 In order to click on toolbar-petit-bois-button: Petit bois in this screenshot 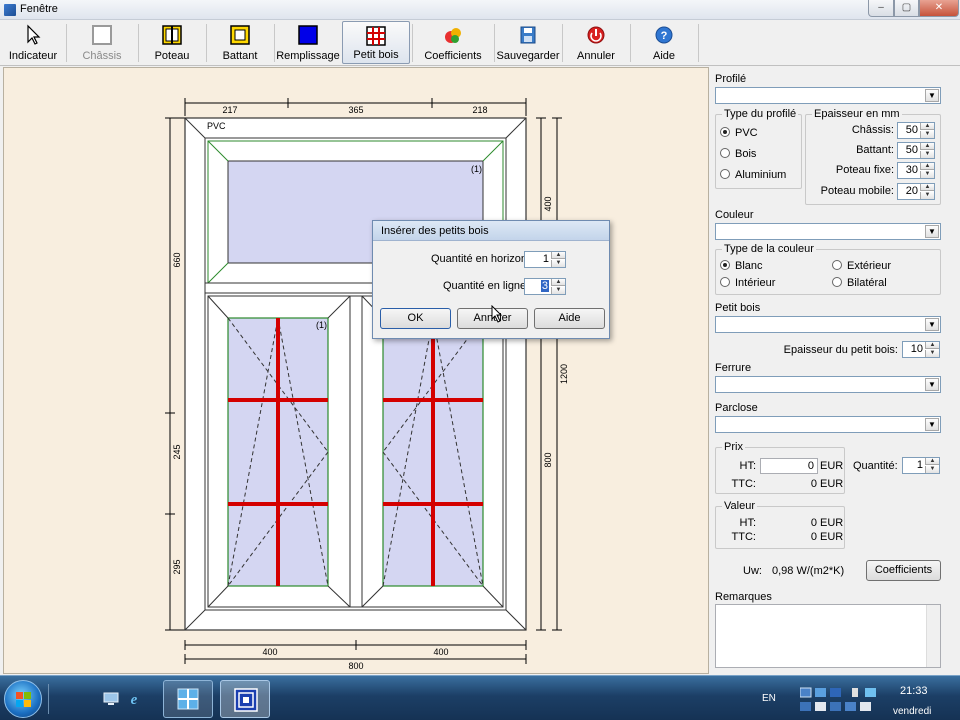, I will do `click(376, 42)`.